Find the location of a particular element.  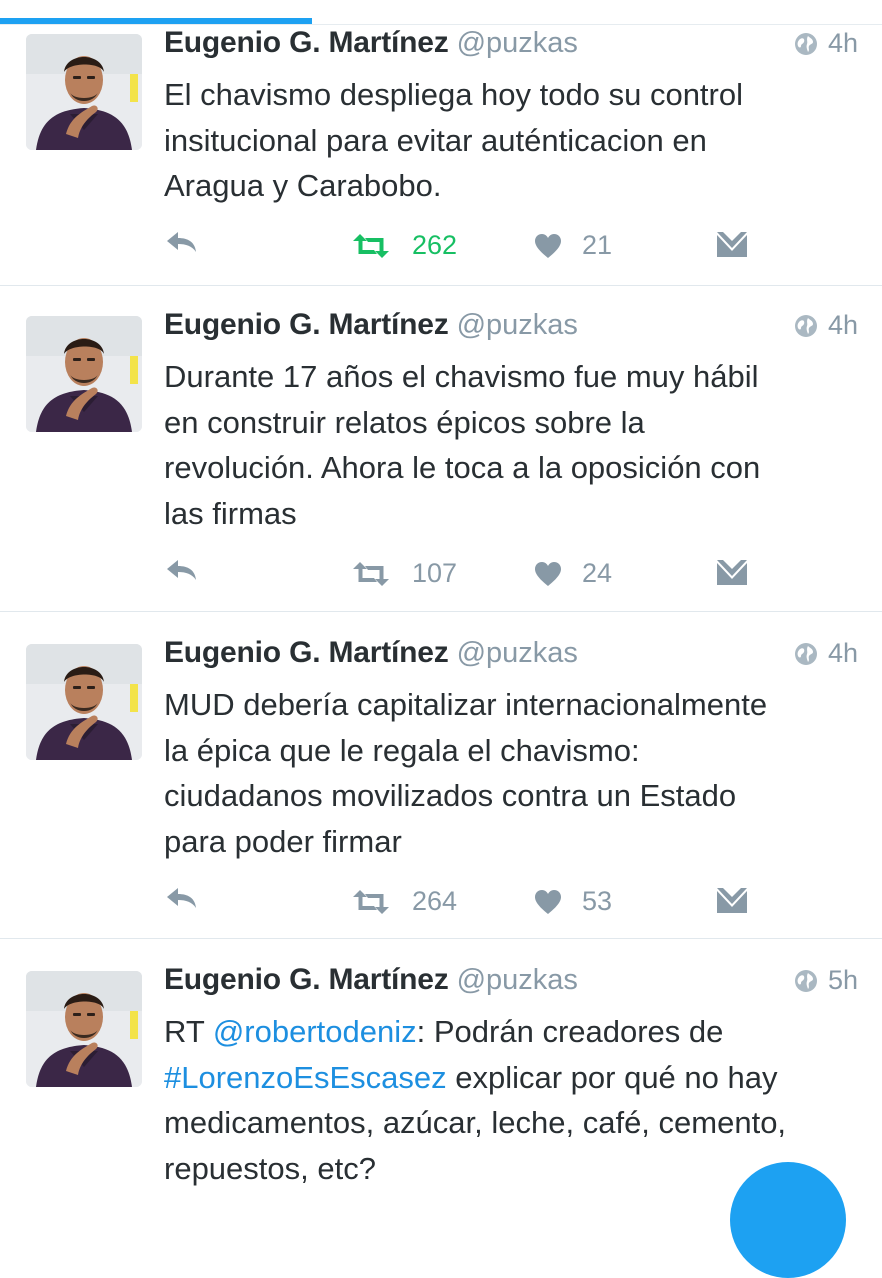

tweet-text-line: en construir relatos épicos sobre la is located at coordinates (404, 422).